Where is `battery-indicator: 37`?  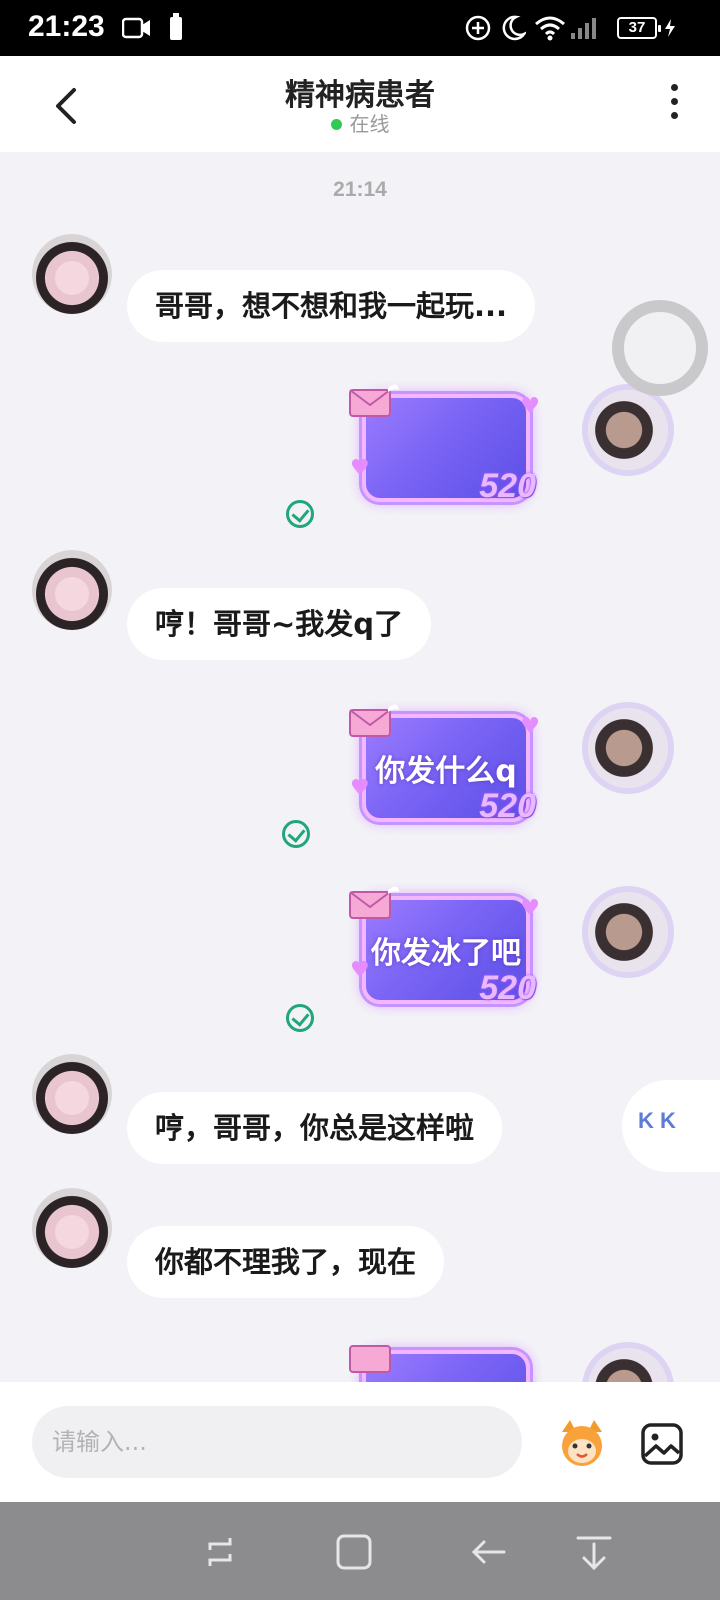 battery-indicator: 37 is located at coordinates (639, 28).